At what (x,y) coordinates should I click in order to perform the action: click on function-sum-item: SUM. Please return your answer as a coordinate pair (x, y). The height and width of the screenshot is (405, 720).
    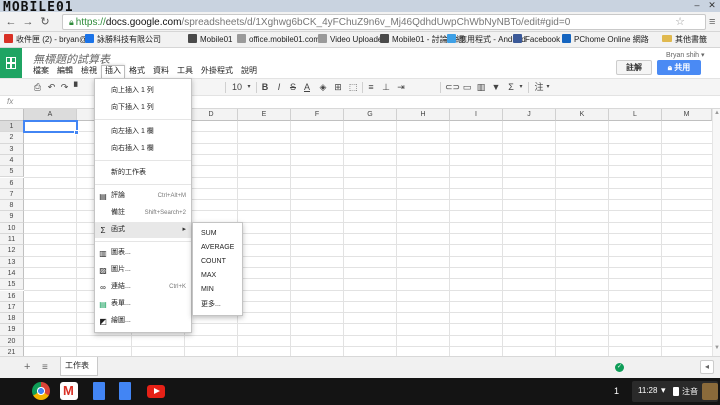
    Looking at the image, I should click on (217, 234).